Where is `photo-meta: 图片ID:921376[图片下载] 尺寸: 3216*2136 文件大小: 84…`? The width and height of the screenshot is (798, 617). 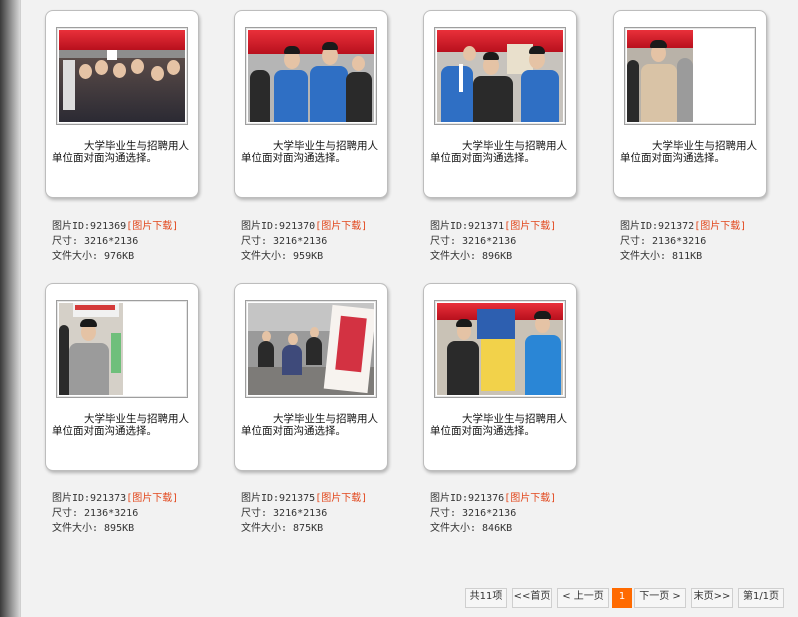 photo-meta: 图片ID:921376[图片下载] 尺寸: 3216*2136 文件大小: 84… is located at coordinates (520, 513).